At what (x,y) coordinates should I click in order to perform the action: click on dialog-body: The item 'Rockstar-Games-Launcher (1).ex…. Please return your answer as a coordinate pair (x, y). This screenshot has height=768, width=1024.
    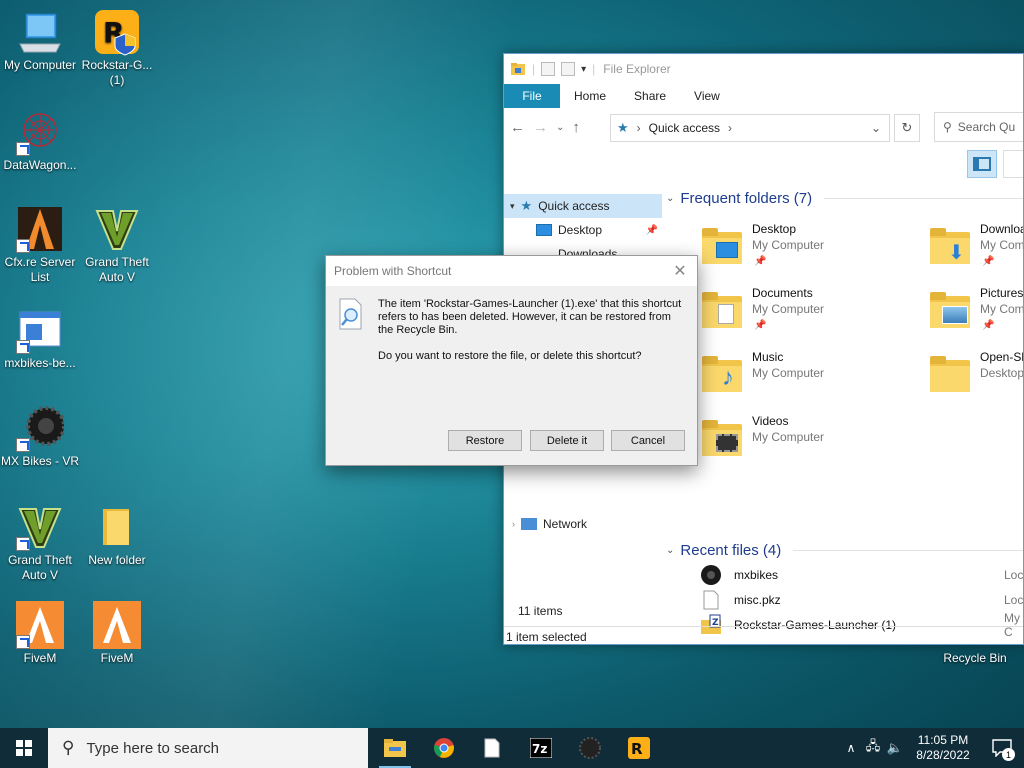
    Looking at the image, I should click on (511, 375).